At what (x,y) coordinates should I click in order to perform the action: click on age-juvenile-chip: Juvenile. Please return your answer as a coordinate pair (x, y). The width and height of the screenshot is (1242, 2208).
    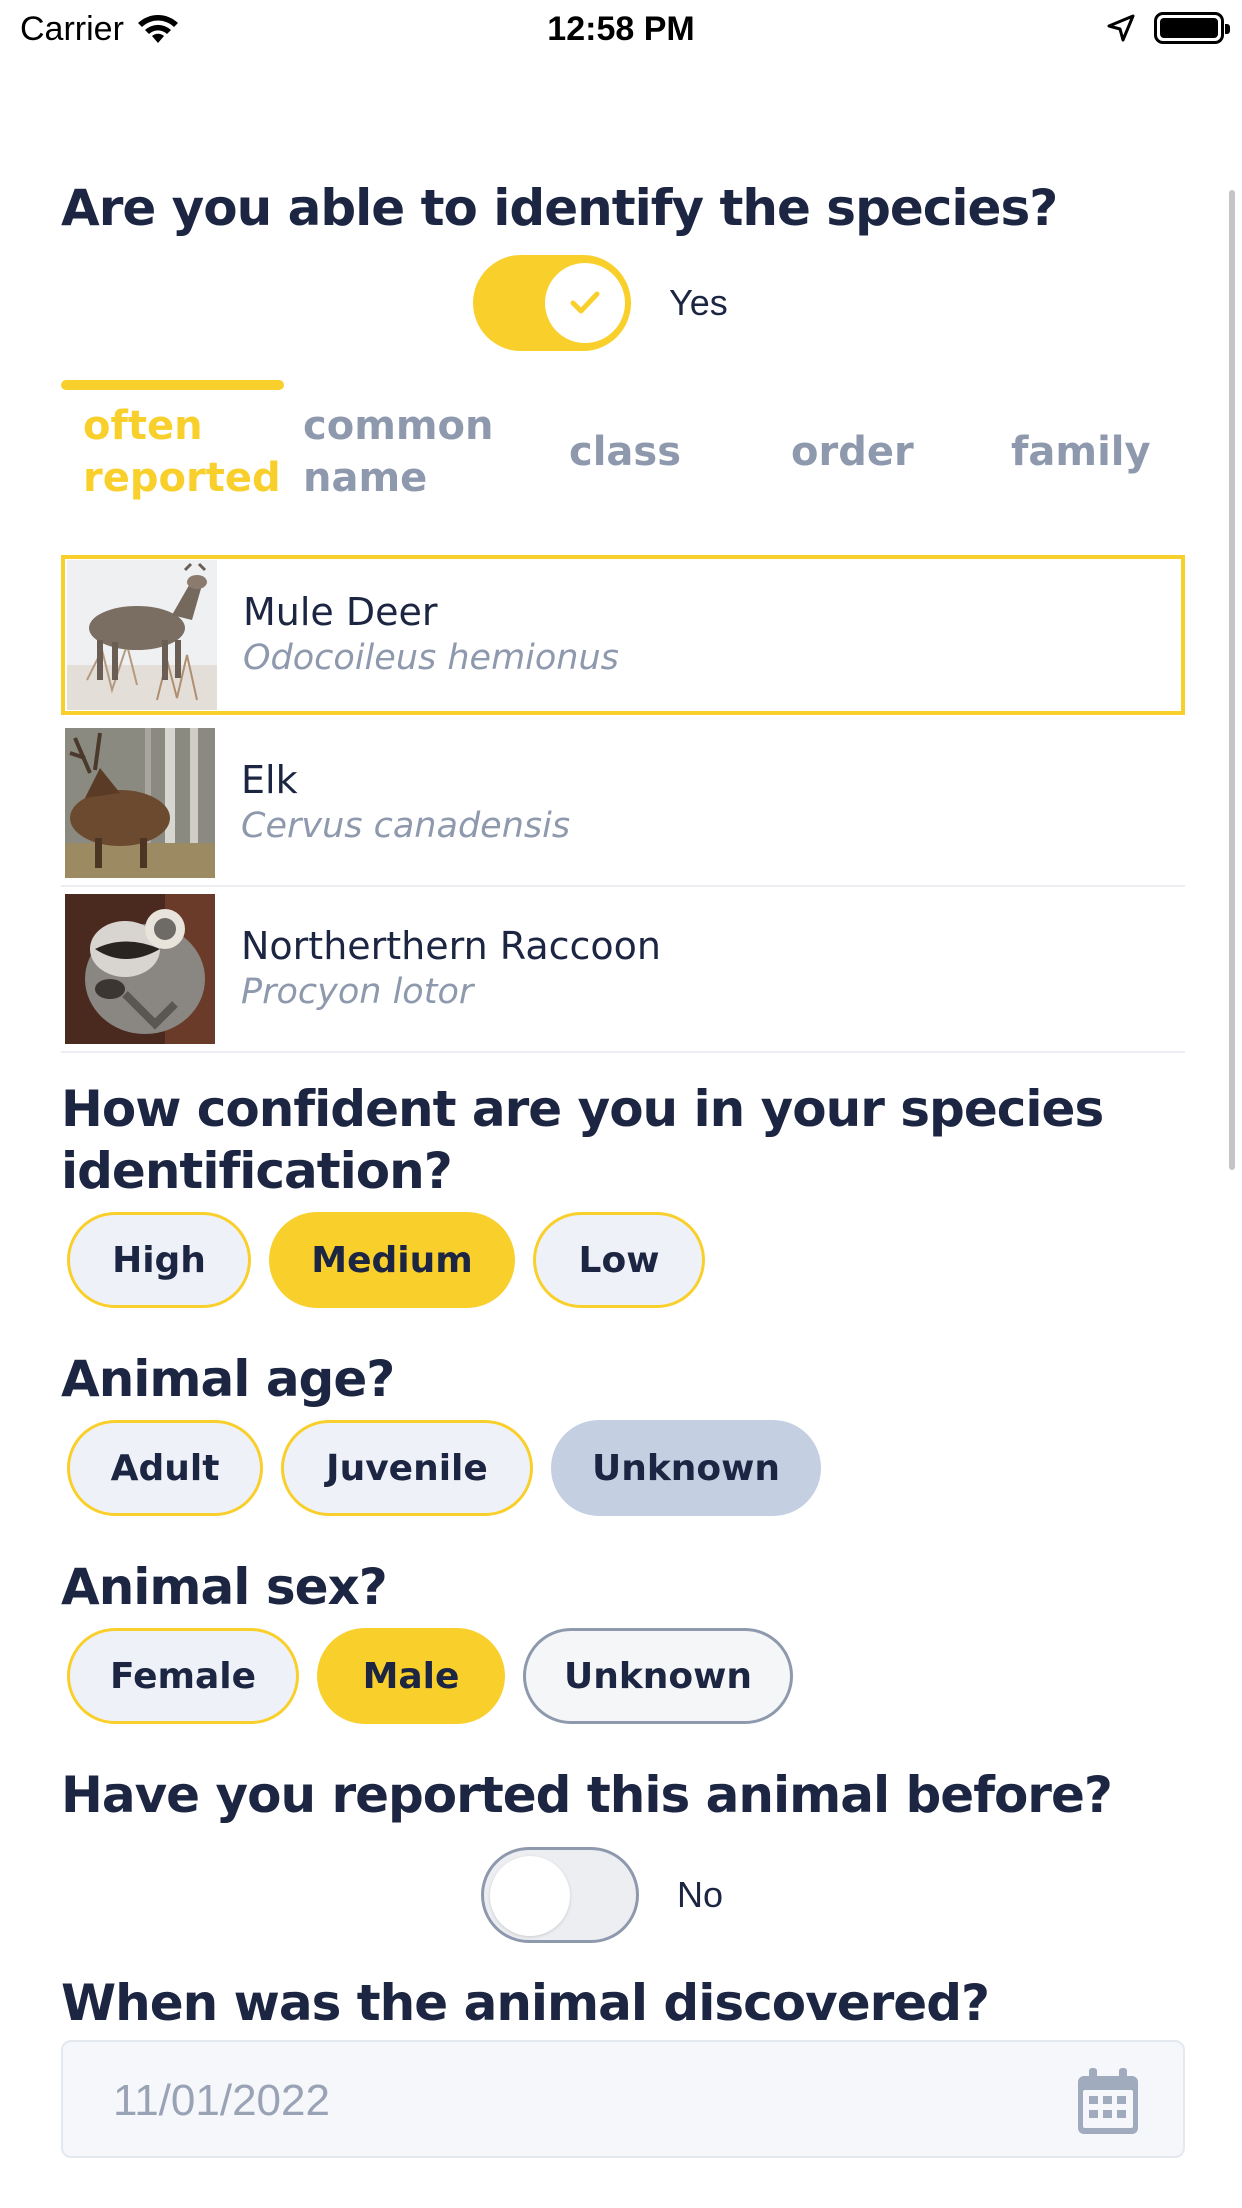
    Looking at the image, I should click on (407, 1468).